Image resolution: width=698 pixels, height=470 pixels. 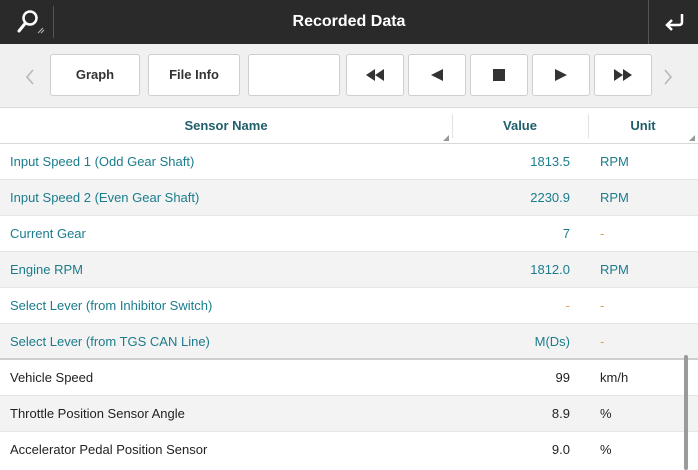 I want to click on play-button, so click(x=561, y=75).